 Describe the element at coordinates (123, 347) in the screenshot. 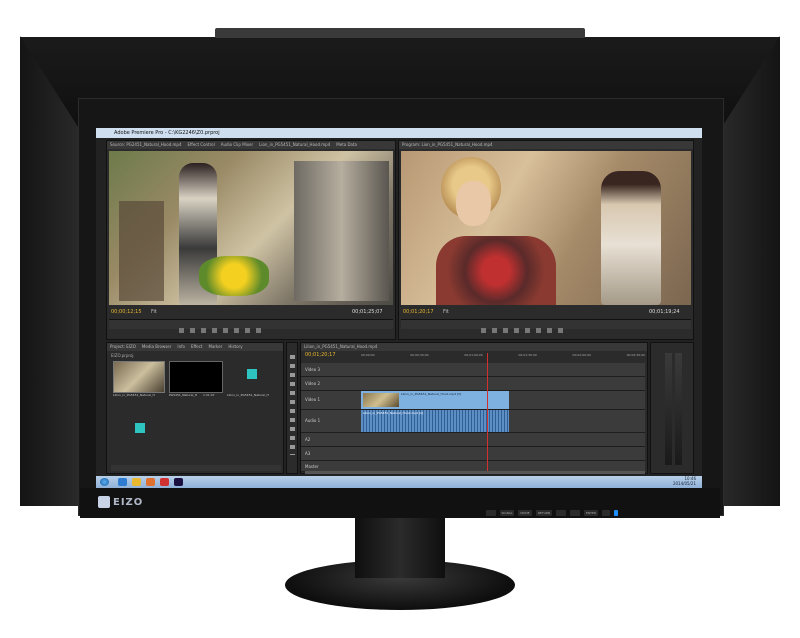

I see `tab-project: Project: EIZO` at that location.